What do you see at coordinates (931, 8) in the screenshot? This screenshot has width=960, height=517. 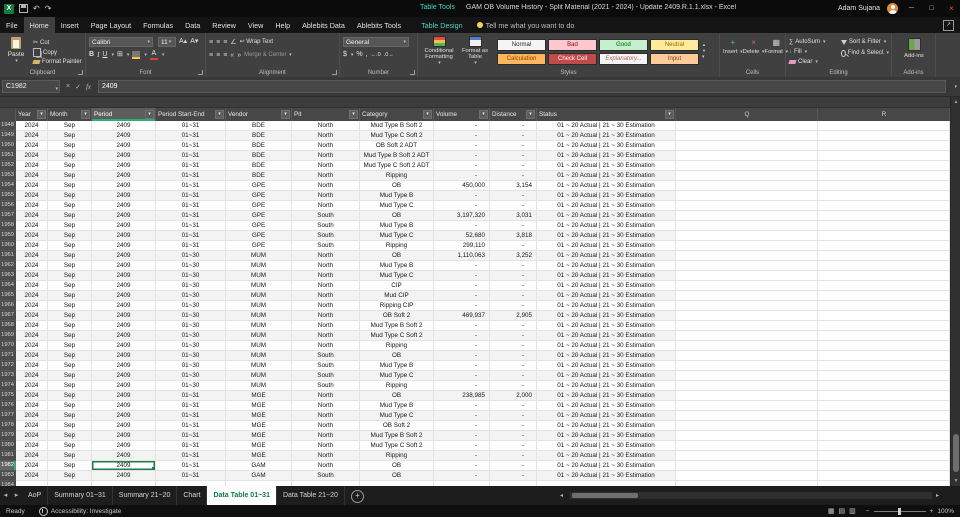 I see `restore-button: □` at bounding box center [931, 8].